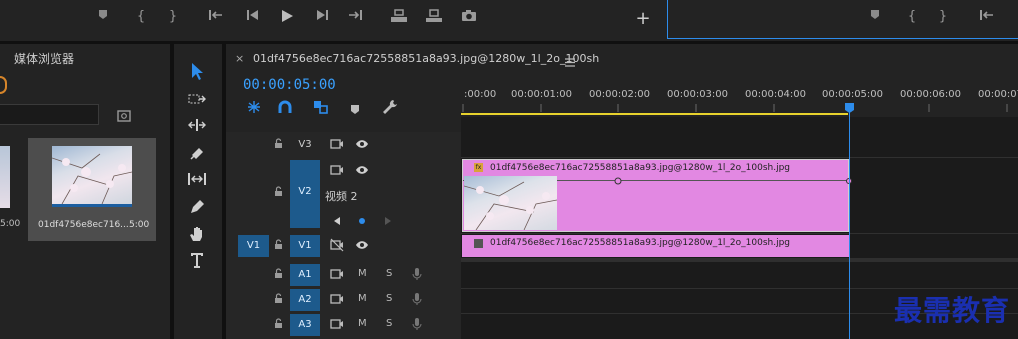  I want to click on row-line, so click(739, 233).